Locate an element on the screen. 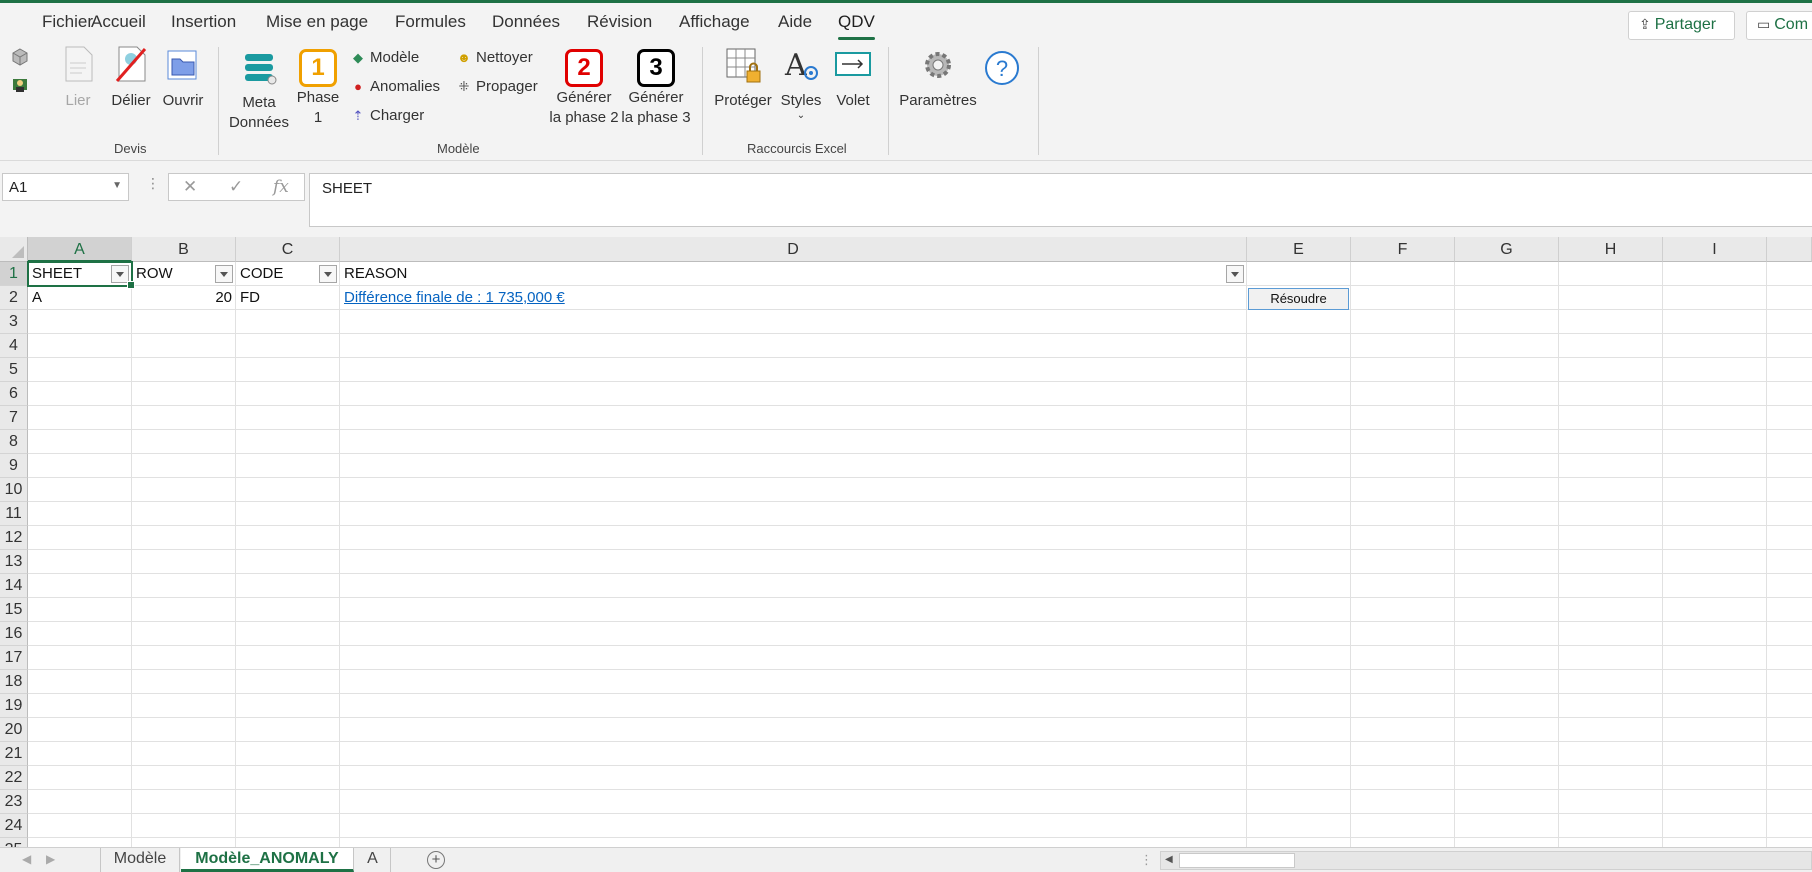 This screenshot has width=1812, height=872. column-header-f: F is located at coordinates (1403, 249).